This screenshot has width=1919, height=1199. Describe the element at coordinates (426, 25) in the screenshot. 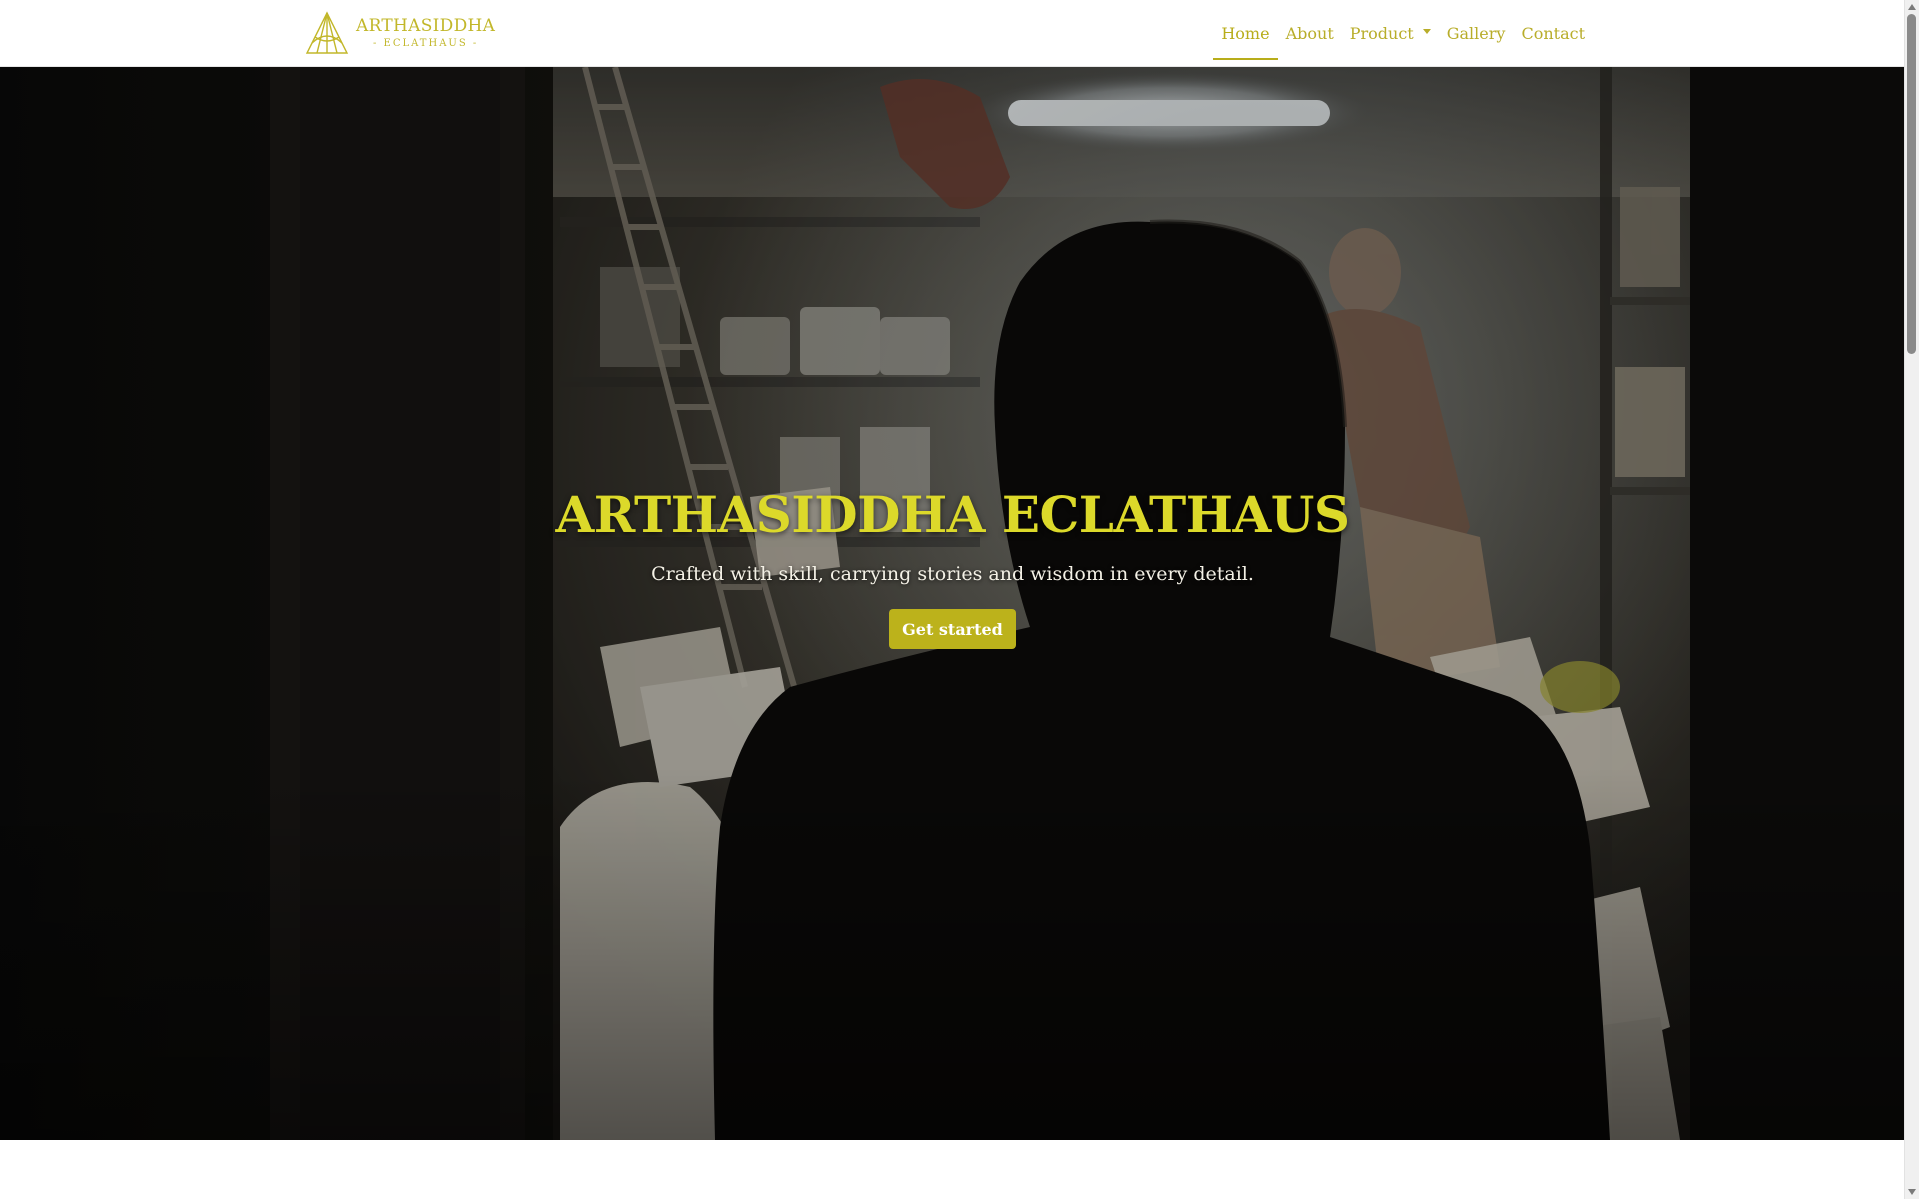

I see `brand-title: ARTHASIDDHA` at that location.